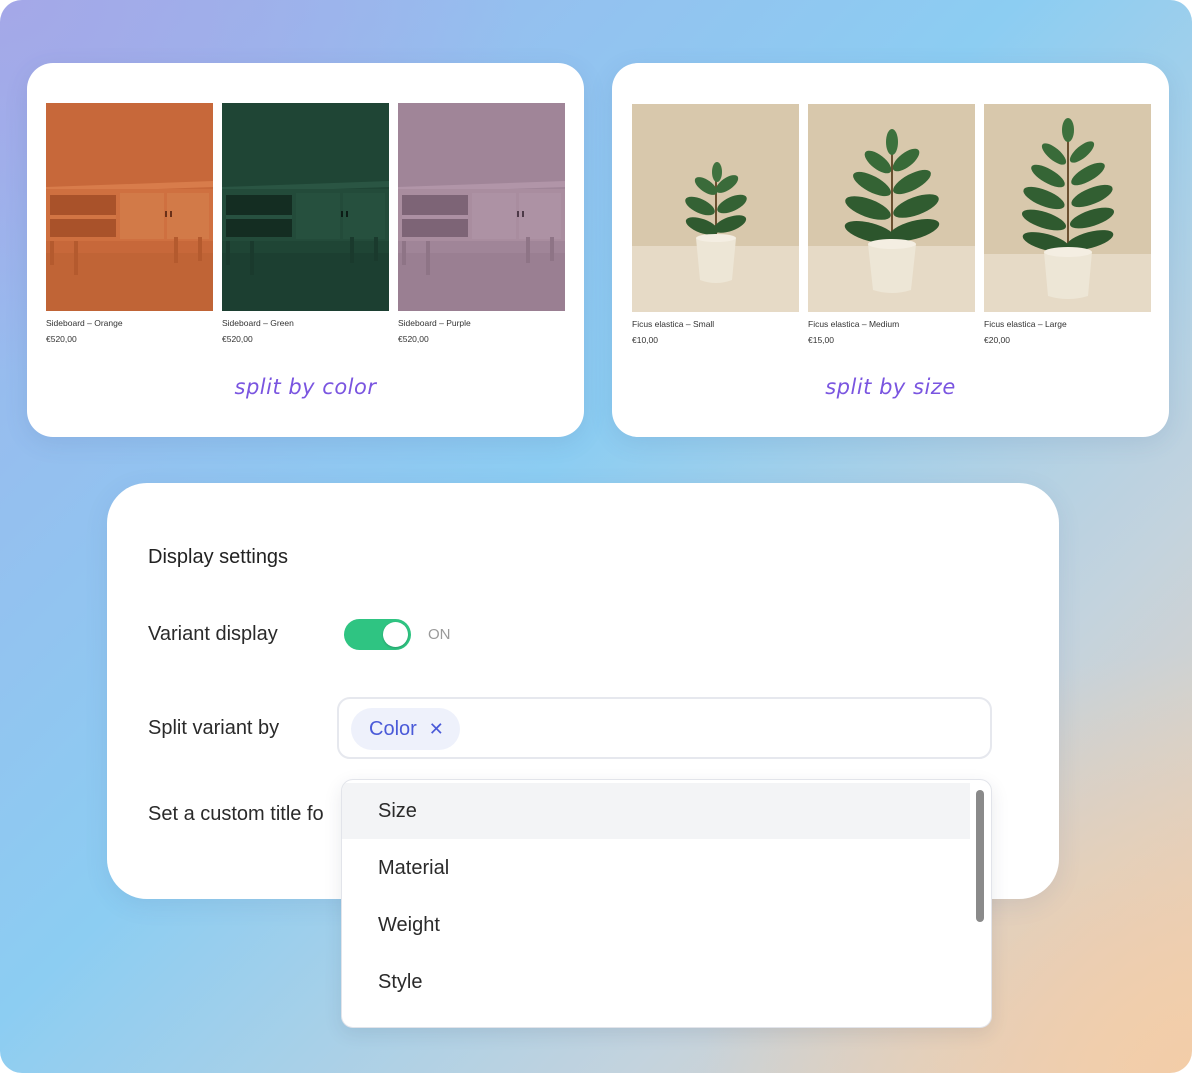 The width and height of the screenshot is (1192, 1073). I want to click on product-card: Sideboard – Purple €520,00, so click(481, 223).